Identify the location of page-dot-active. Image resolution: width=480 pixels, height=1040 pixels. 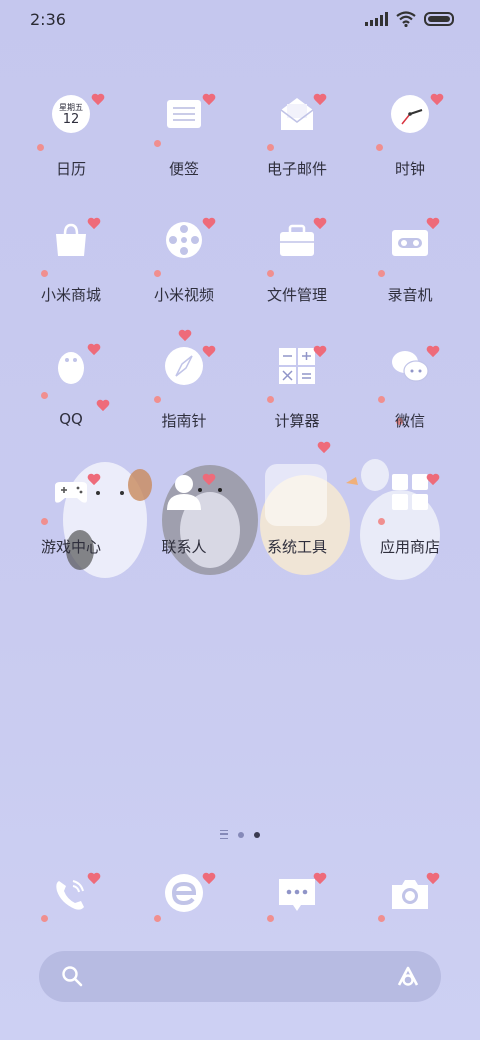
(257, 834).